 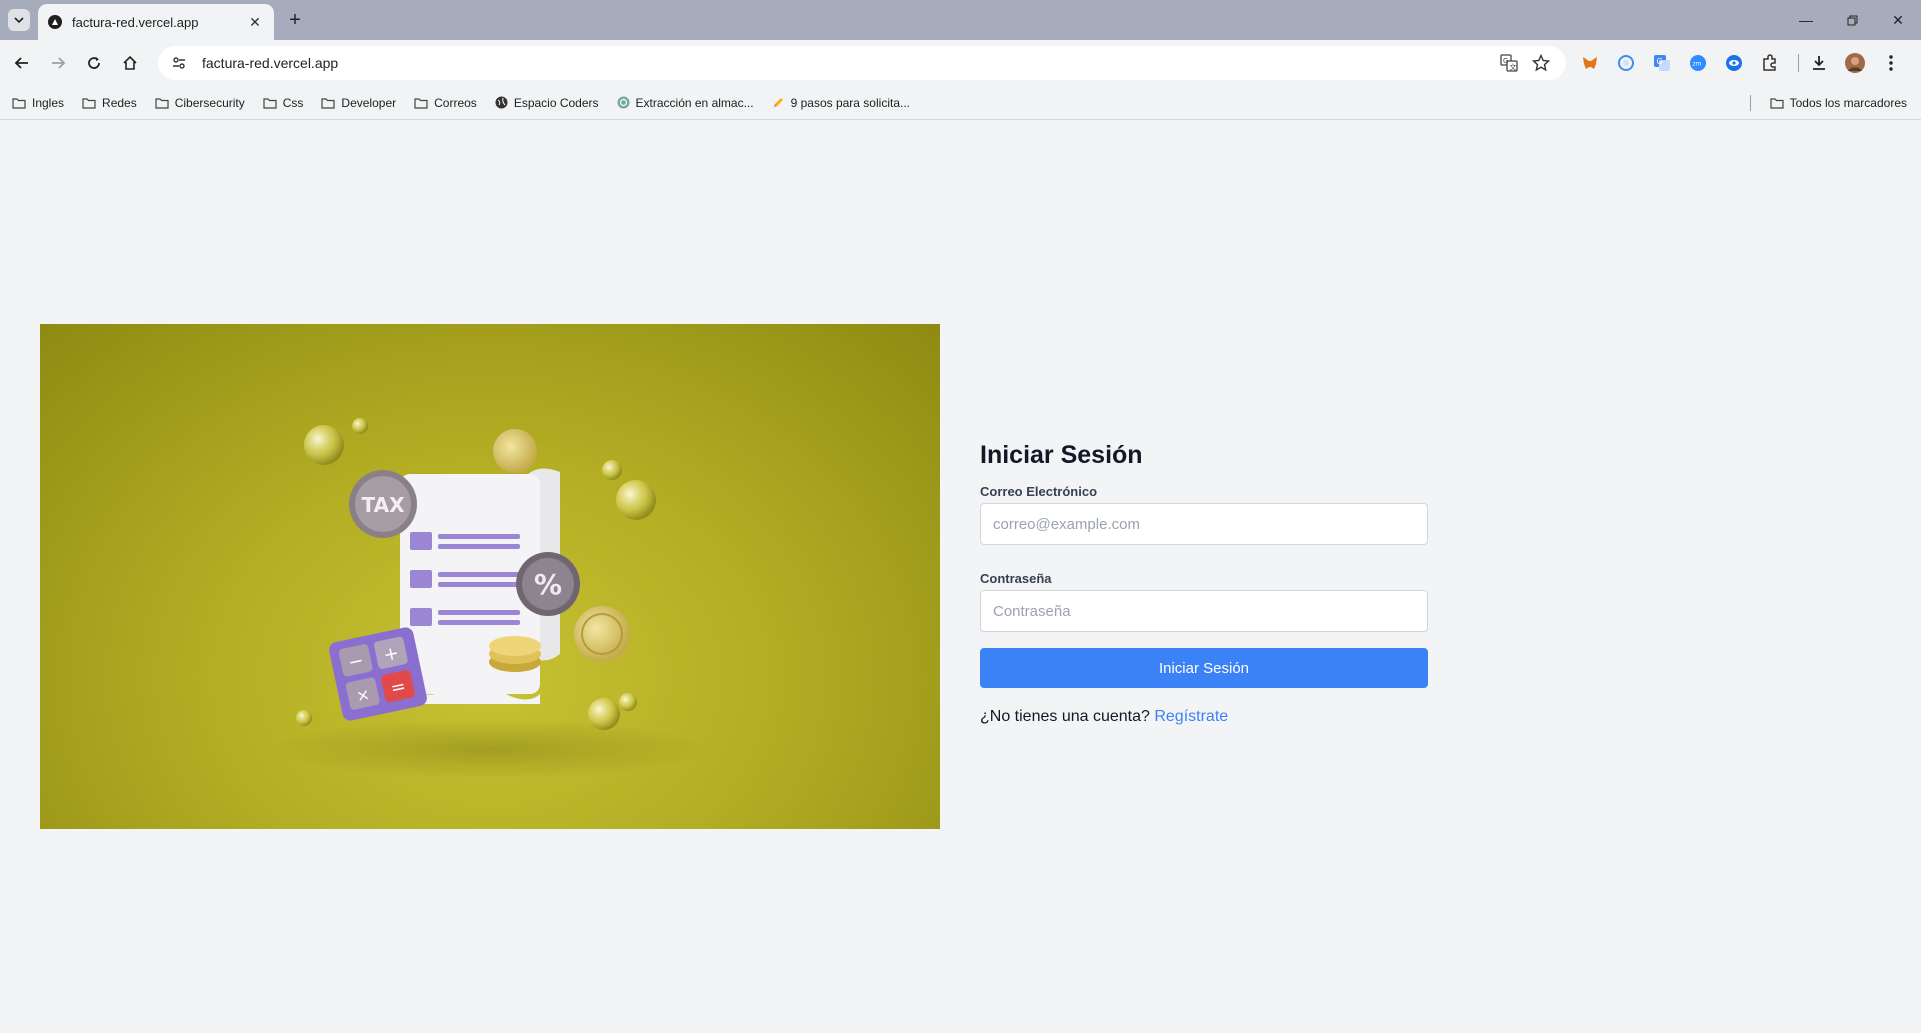 I want to click on bookmark-item: Css, so click(x=283, y=102).